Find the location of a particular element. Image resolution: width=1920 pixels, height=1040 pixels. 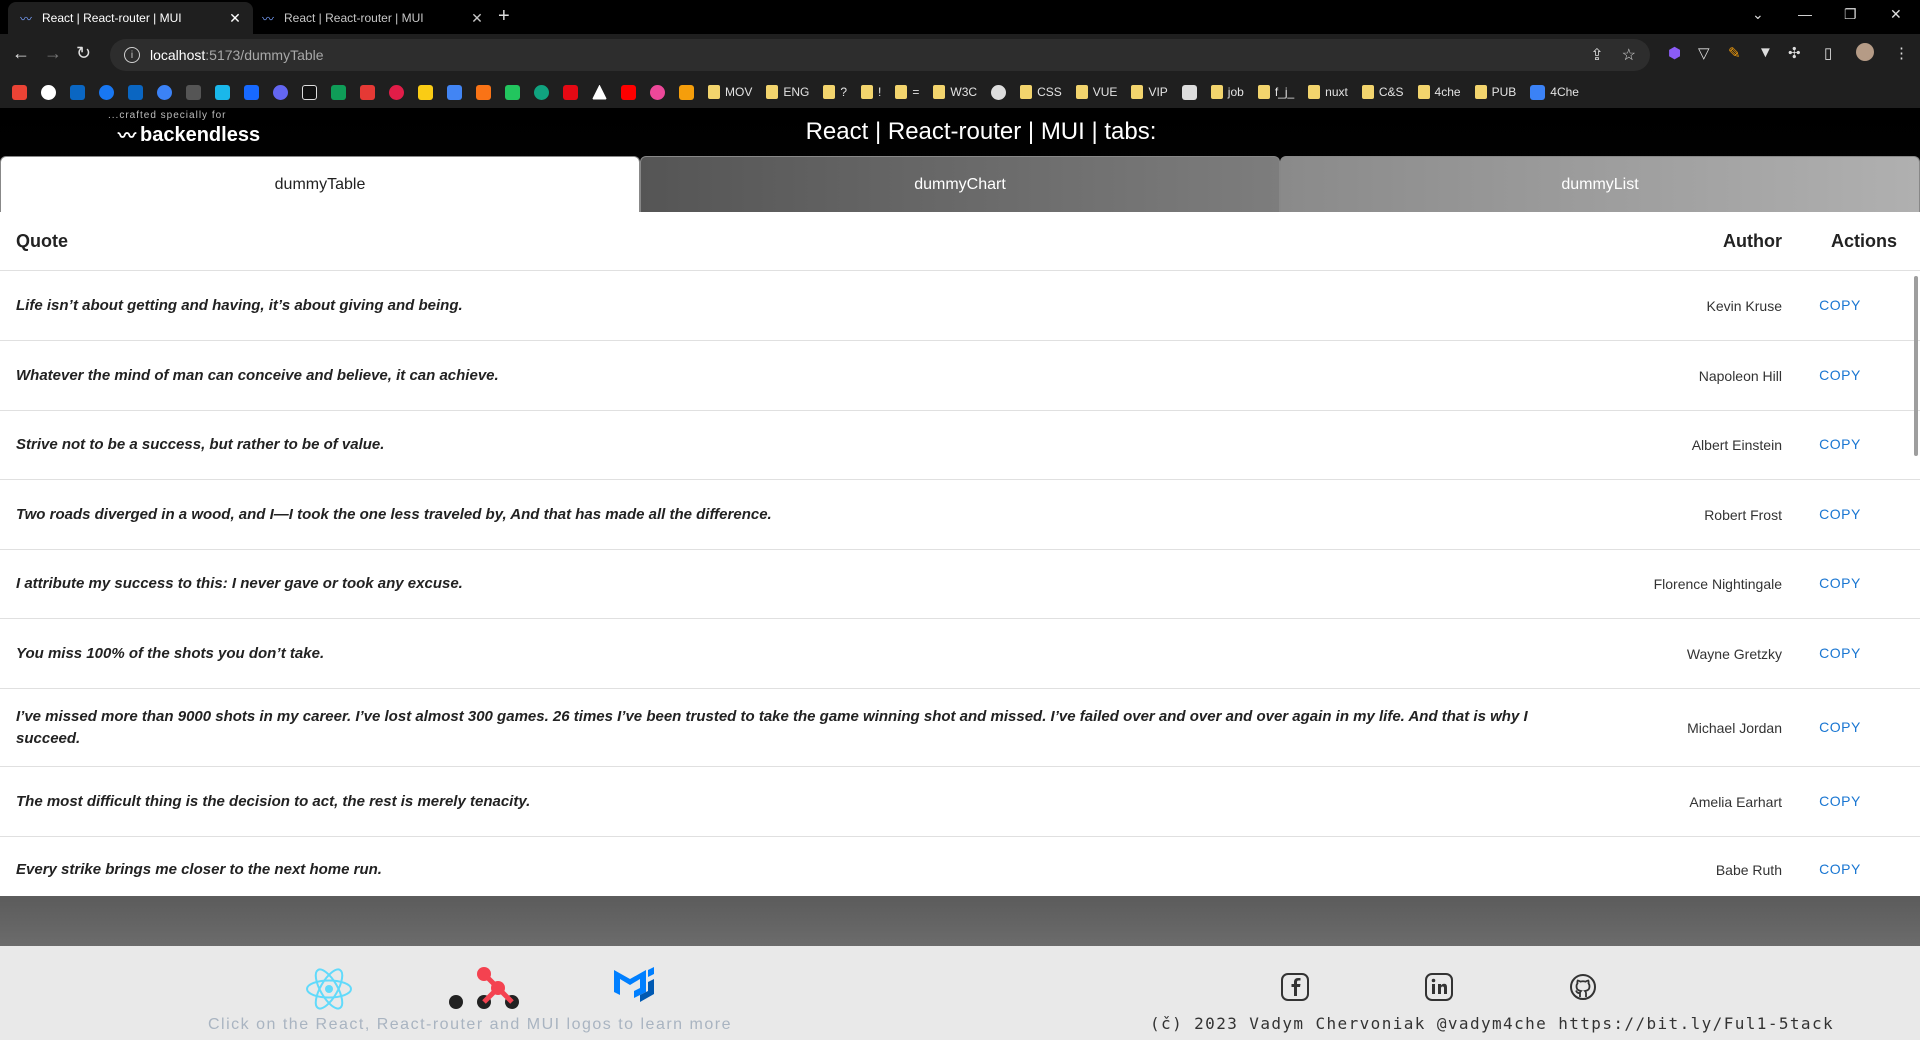

dou-icon is located at coordinates (193, 92).